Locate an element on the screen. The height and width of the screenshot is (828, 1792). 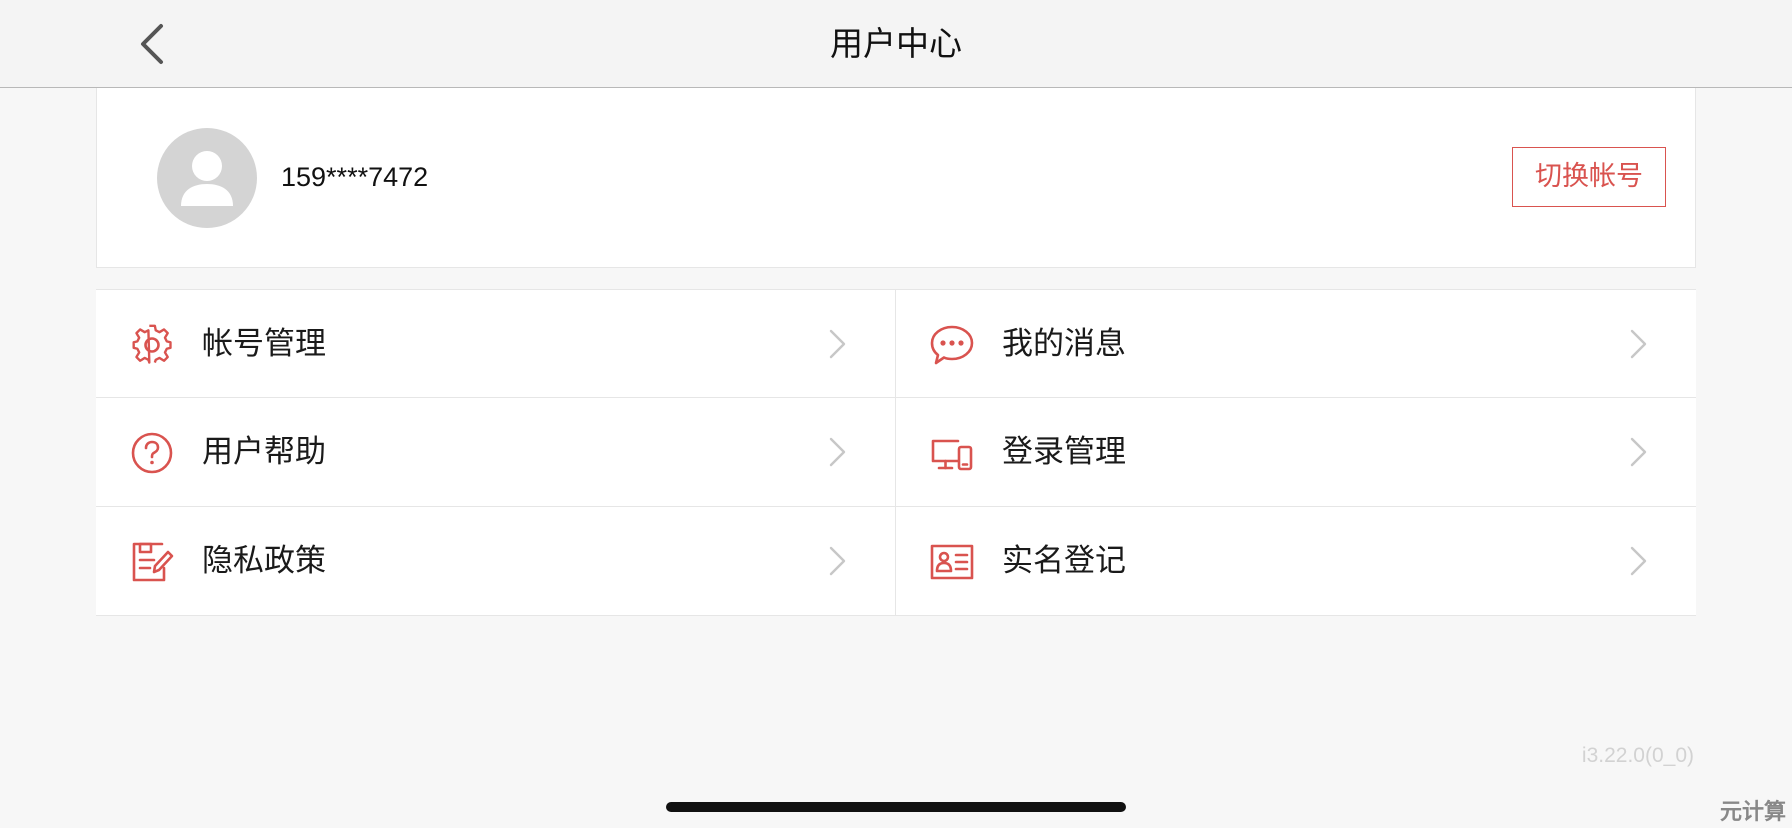
menu-item-account-management: 帐号管理 is located at coordinates (496, 344).